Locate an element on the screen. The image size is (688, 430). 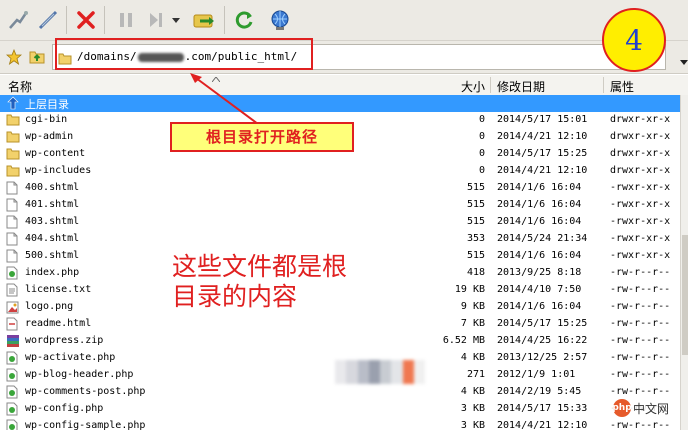
file-name: wp-blog-header.php is located at coordinates (79, 374).